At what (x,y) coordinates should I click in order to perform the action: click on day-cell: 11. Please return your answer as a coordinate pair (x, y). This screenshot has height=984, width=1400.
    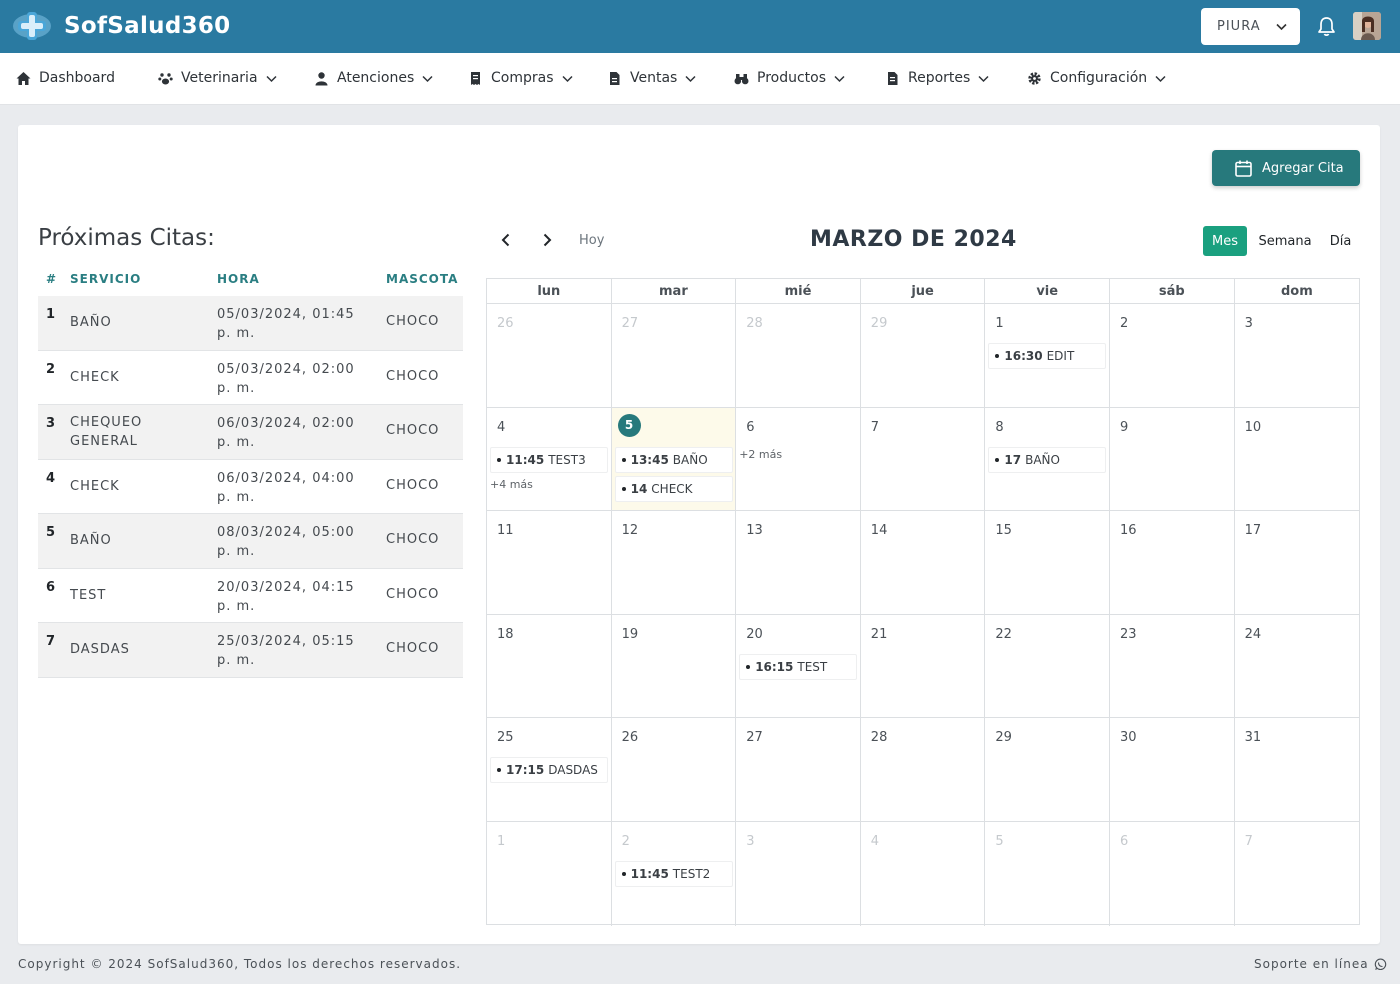
    Looking at the image, I should click on (549, 563).